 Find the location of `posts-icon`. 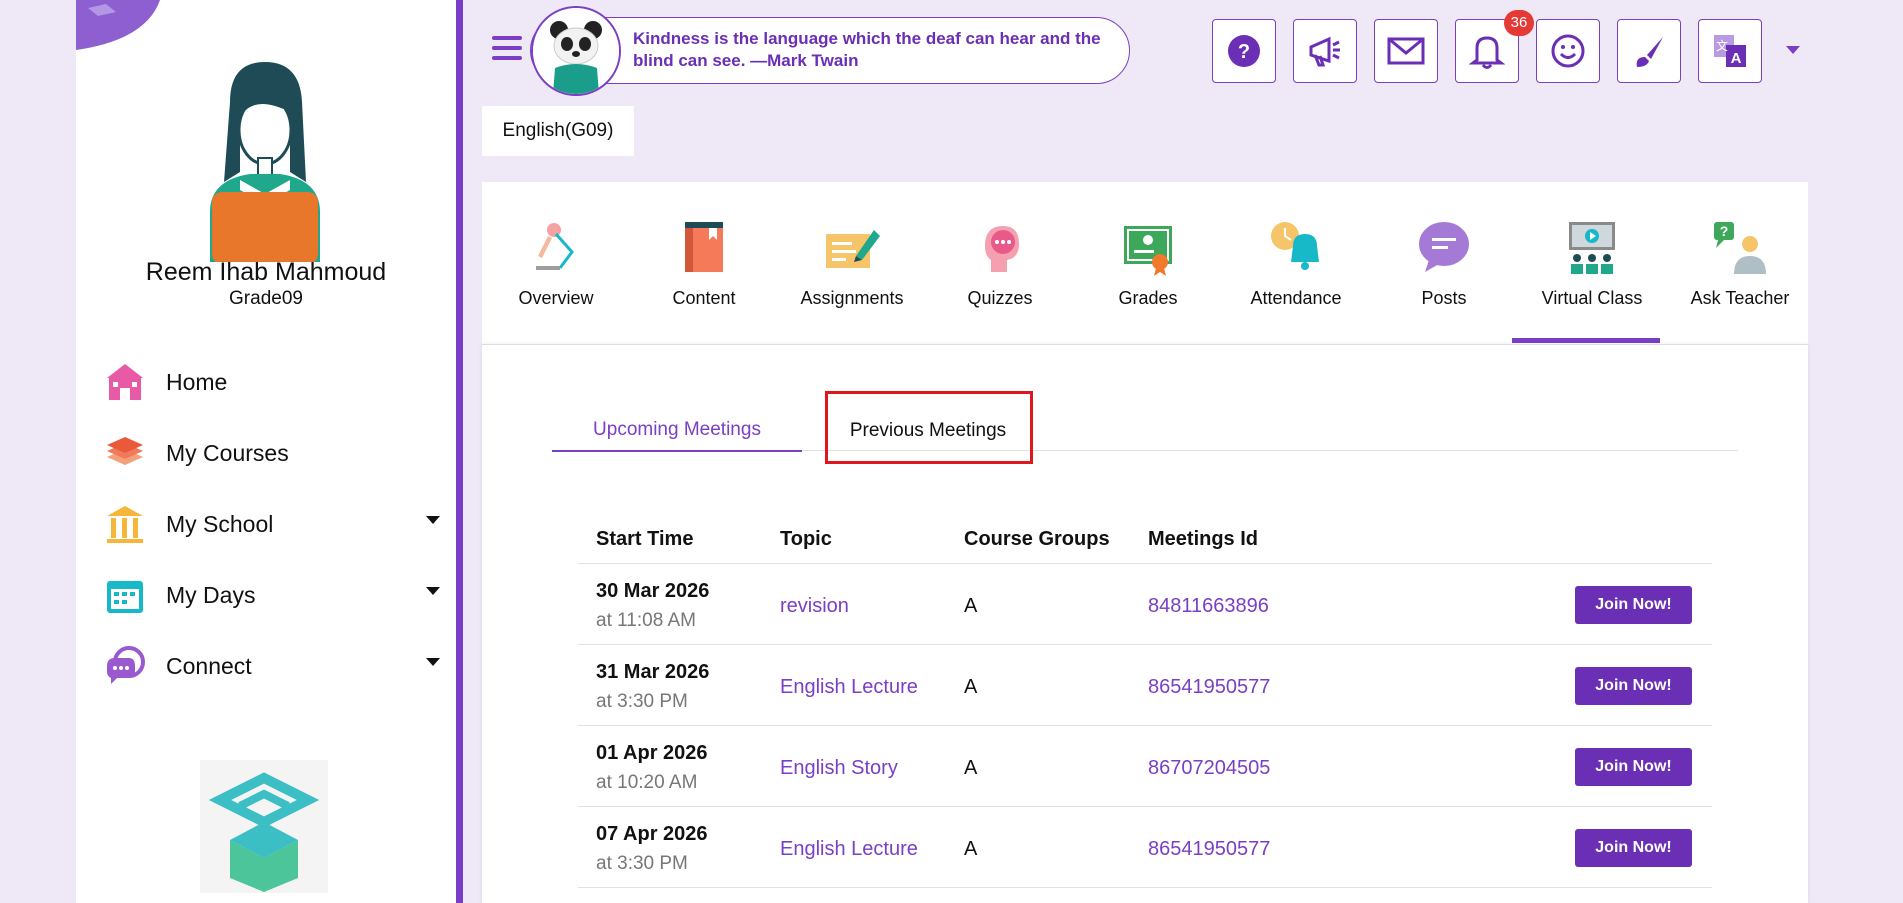

posts-icon is located at coordinates (1444, 248).